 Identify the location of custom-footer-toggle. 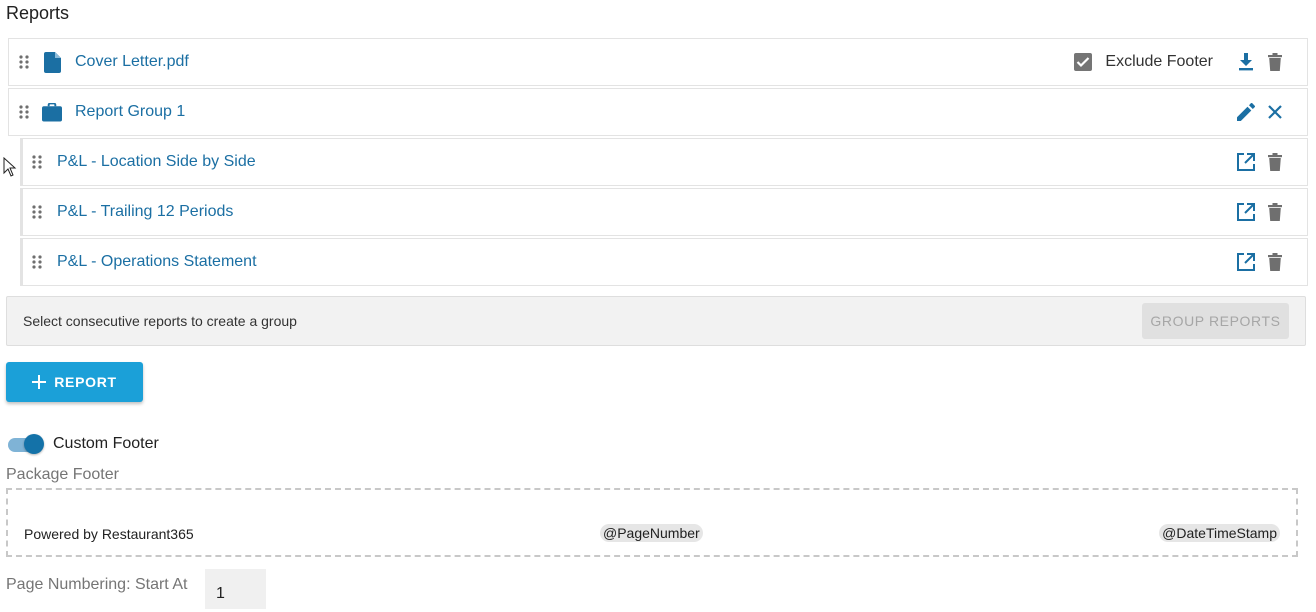
(25, 444).